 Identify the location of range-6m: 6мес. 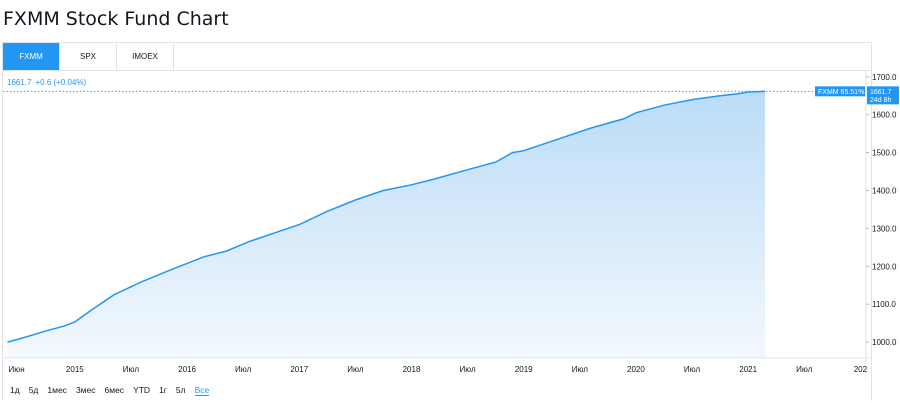
(115, 390).